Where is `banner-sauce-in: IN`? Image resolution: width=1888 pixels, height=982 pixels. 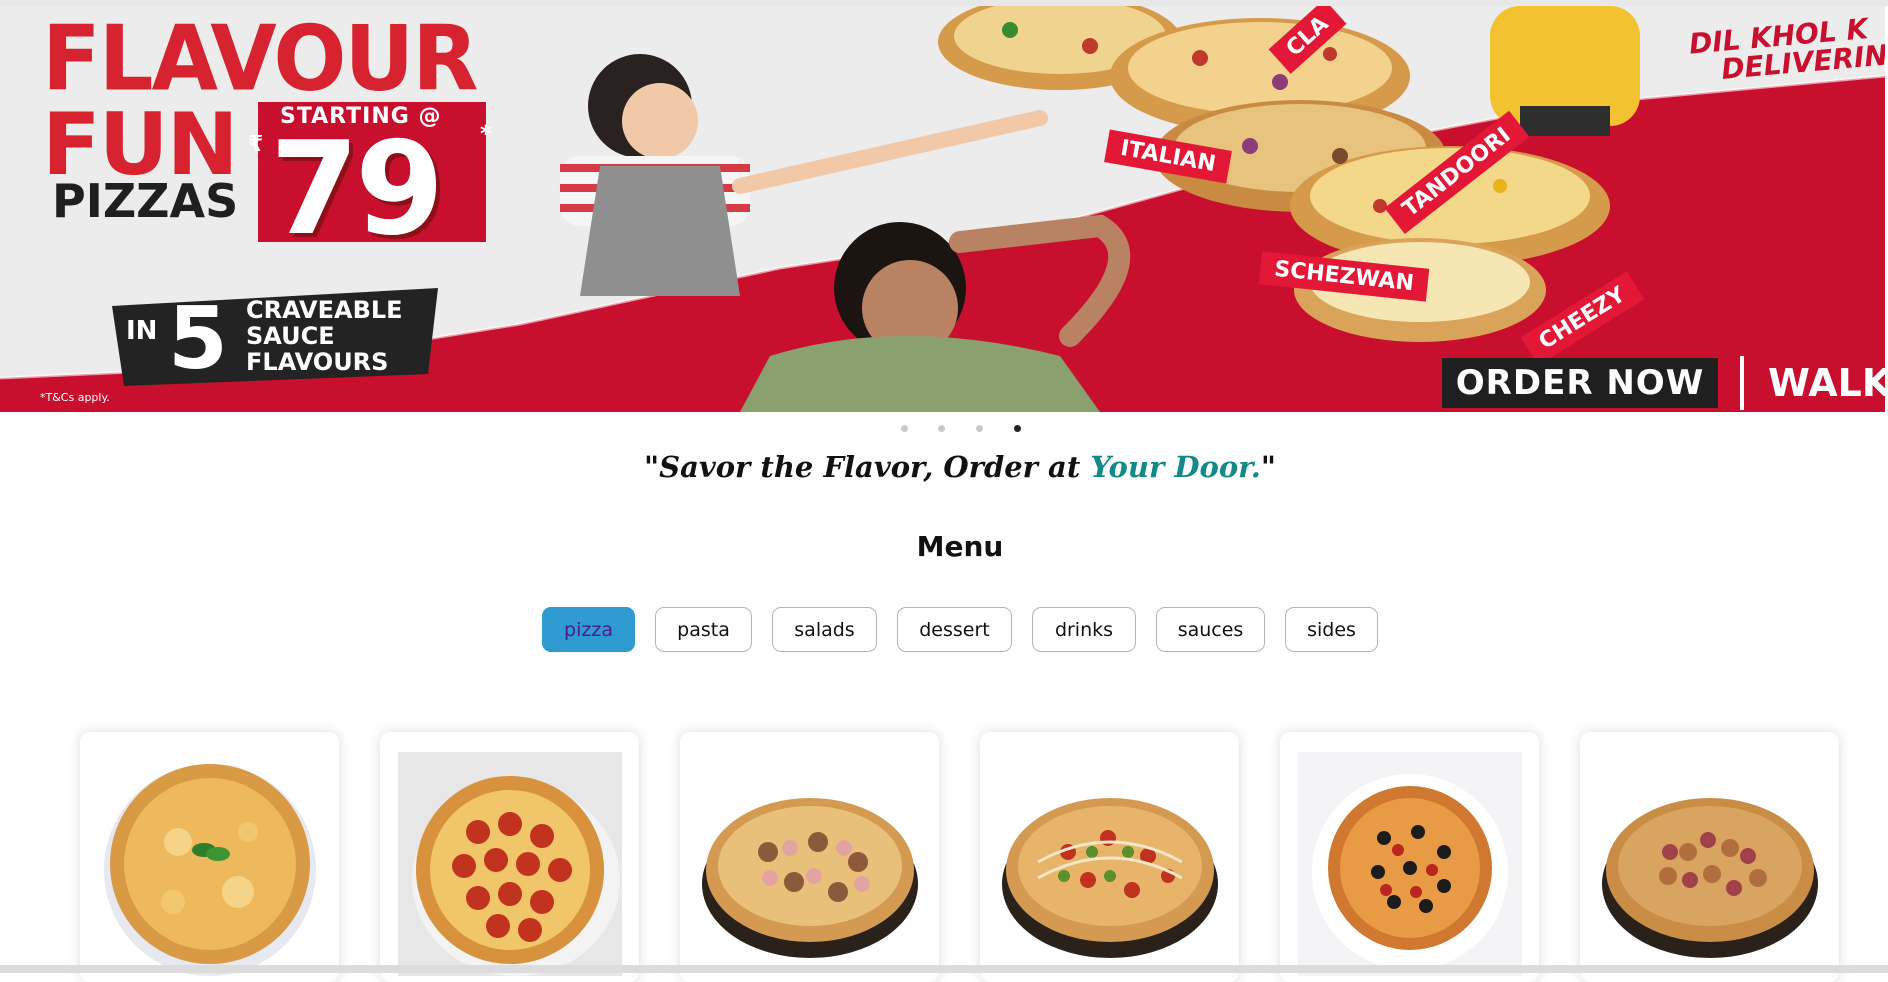 banner-sauce-in: IN is located at coordinates (142, 331).